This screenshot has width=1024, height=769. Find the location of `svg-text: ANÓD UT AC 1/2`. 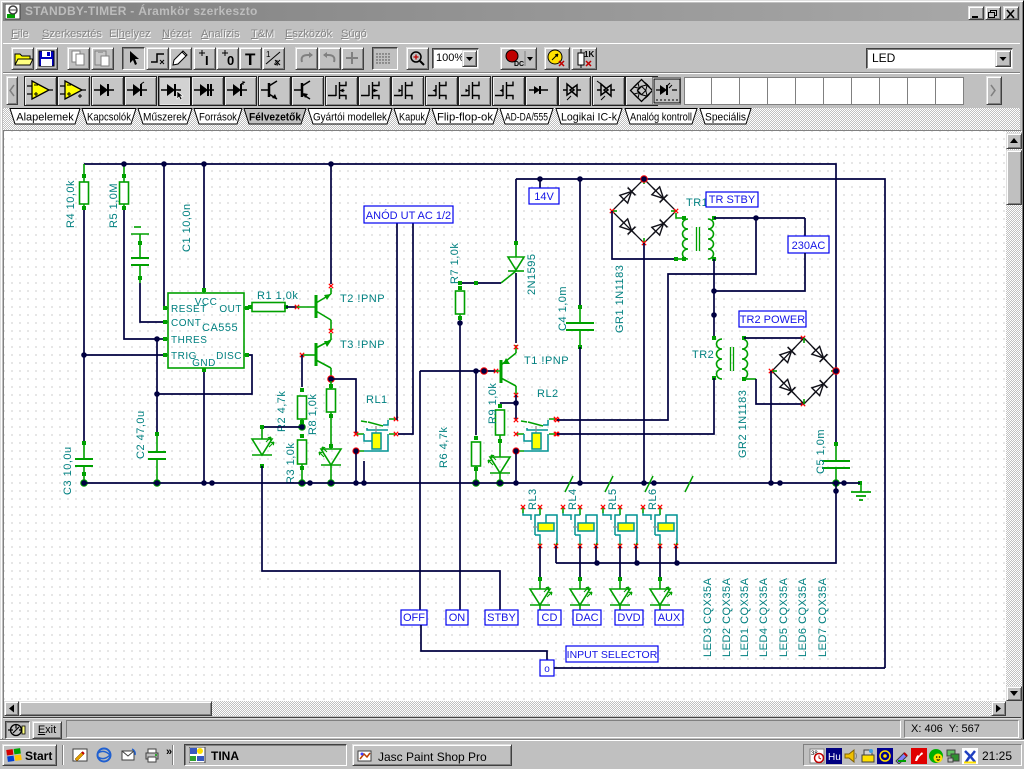

svg-text: ANÓD UT AC 1/2 is located at coordinates (408, 215).